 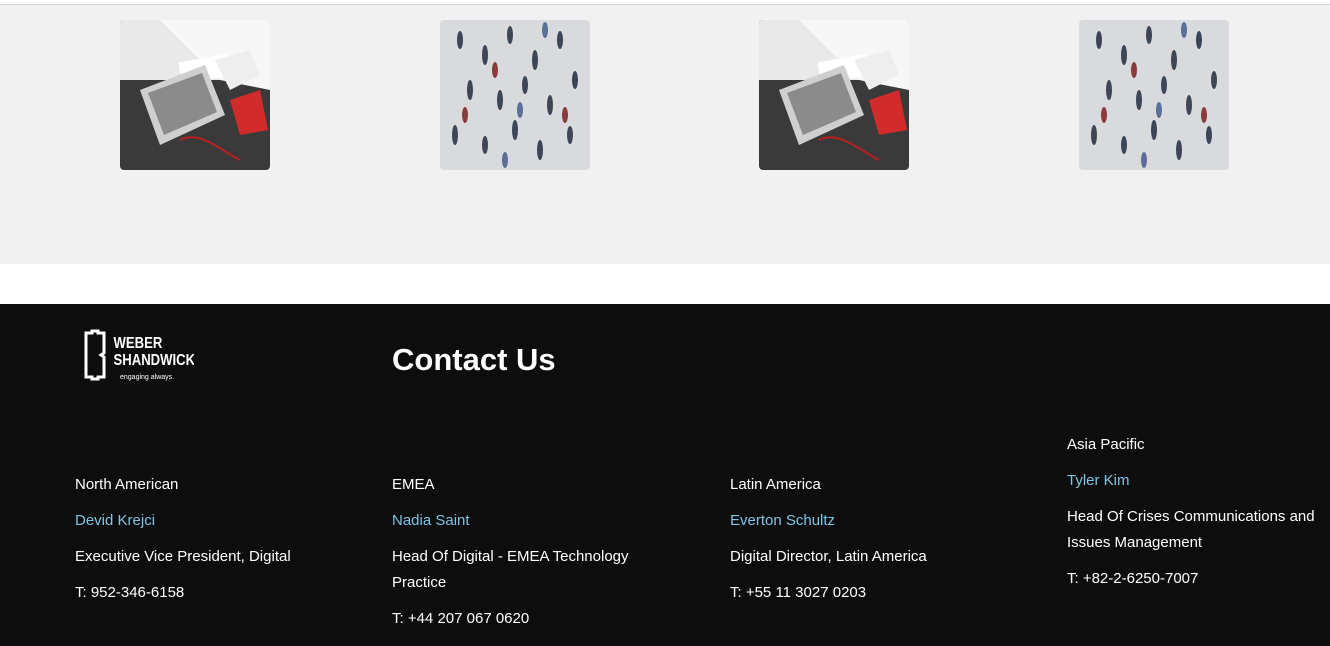 What do you see at coordinates (1106, 444) in the screenshot?
I see `region-label: Asia Pacific` at bounding box center [1106, 444].